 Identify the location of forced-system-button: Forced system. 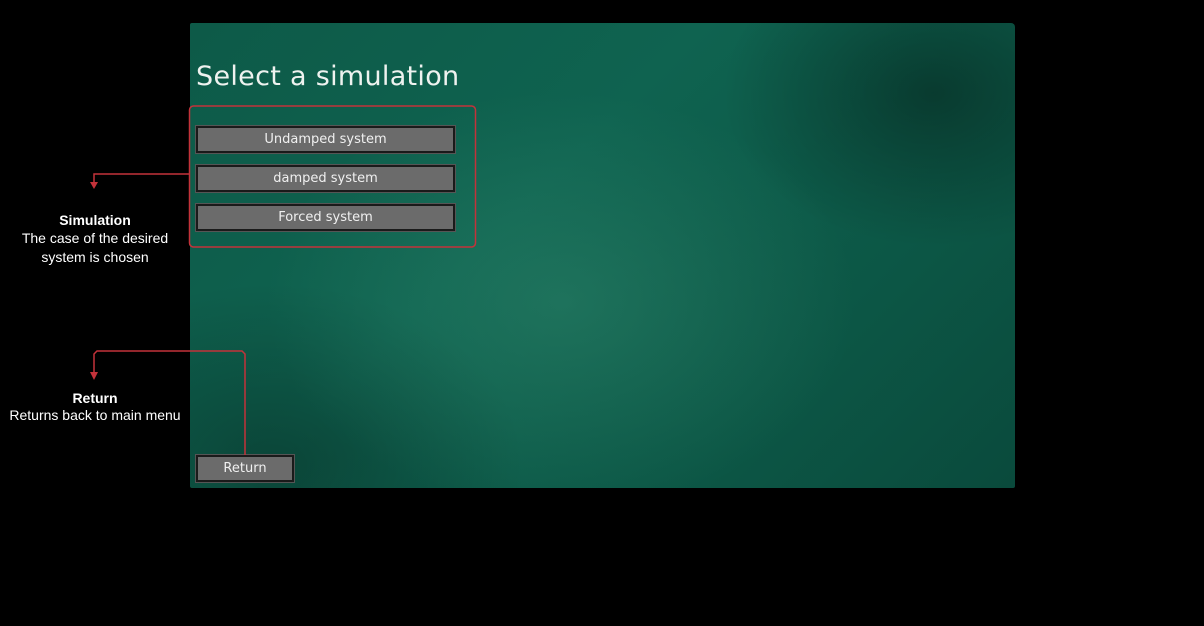
(325, 217).